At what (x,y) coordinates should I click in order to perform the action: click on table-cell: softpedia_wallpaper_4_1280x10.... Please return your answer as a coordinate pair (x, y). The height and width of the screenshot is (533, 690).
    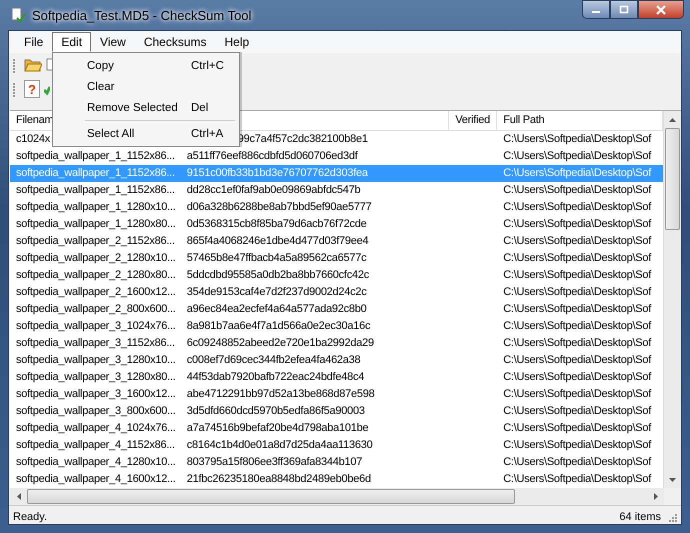
    Looking at the image, I should click on (96, 462).